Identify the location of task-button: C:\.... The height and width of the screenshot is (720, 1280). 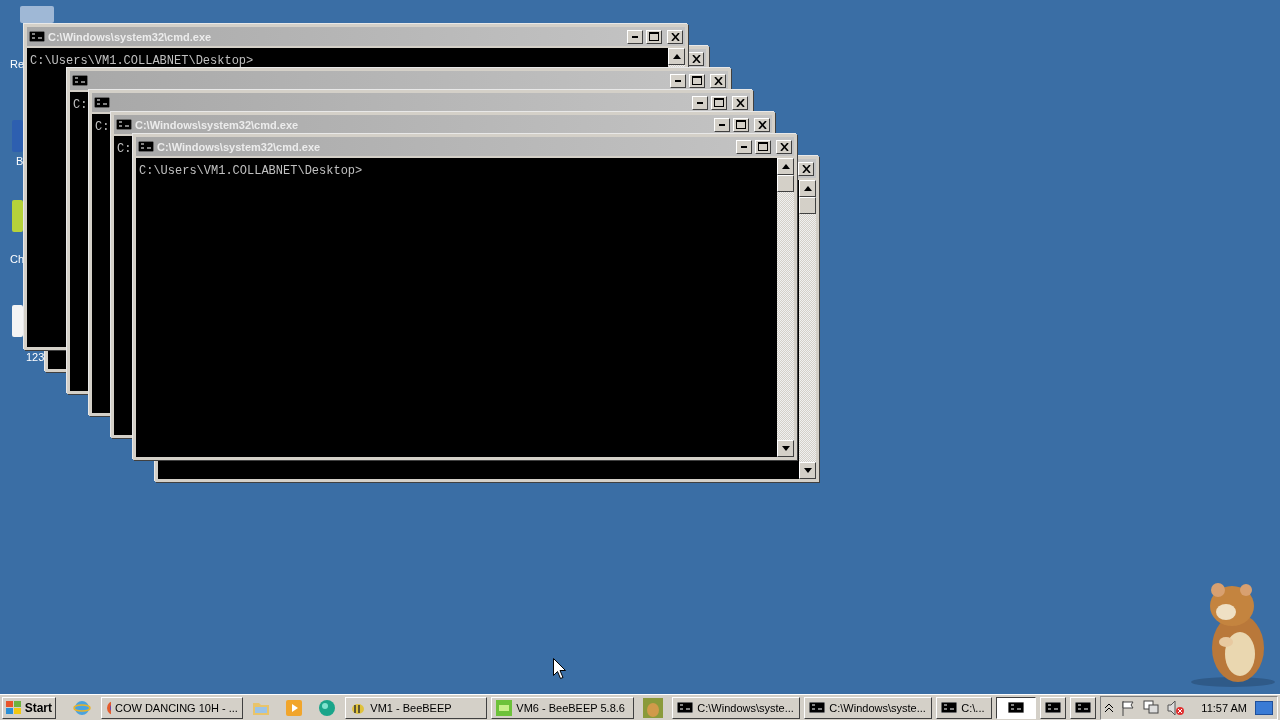
(964, 707).